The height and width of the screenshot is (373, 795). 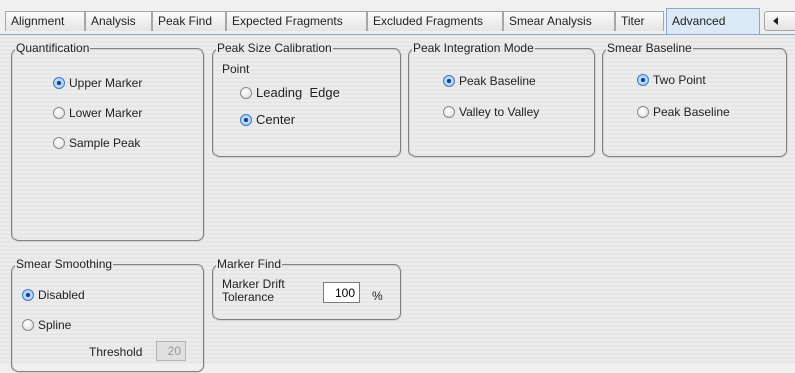 I want to click on radio-smear-peak-baseline: Peak Baseline, so click(x=683, y=112).